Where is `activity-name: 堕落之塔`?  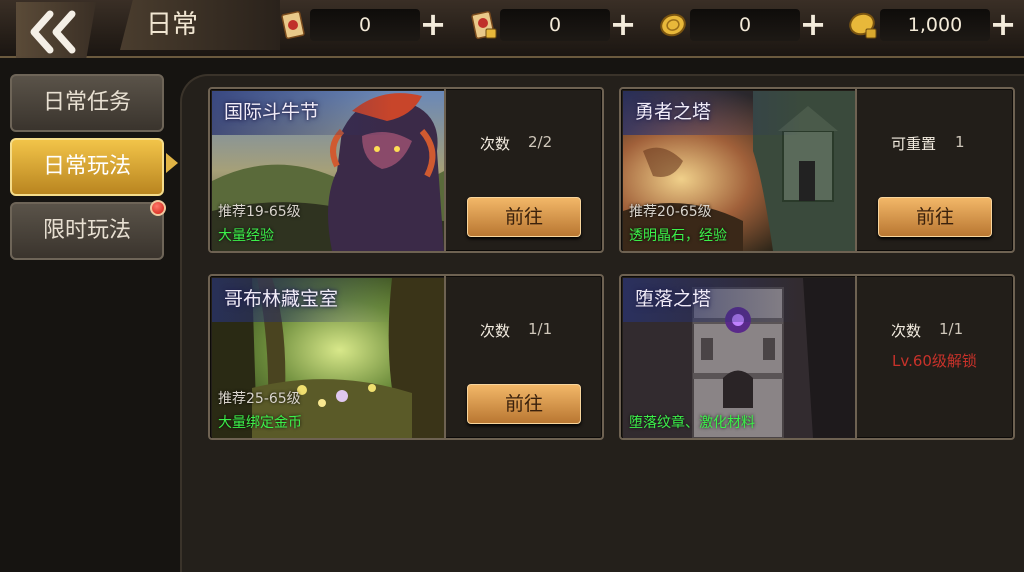 activity-name: 堕落之塔 is located at coordinates (673, 299).